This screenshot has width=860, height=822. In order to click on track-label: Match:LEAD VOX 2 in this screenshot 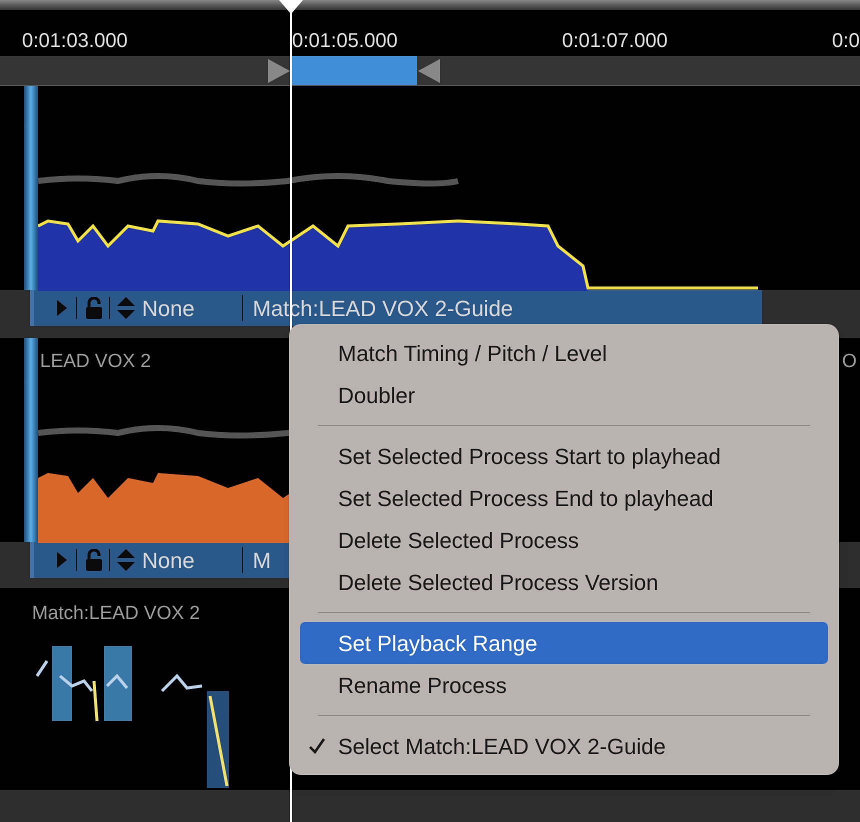, I will do `click(116, 614)`.